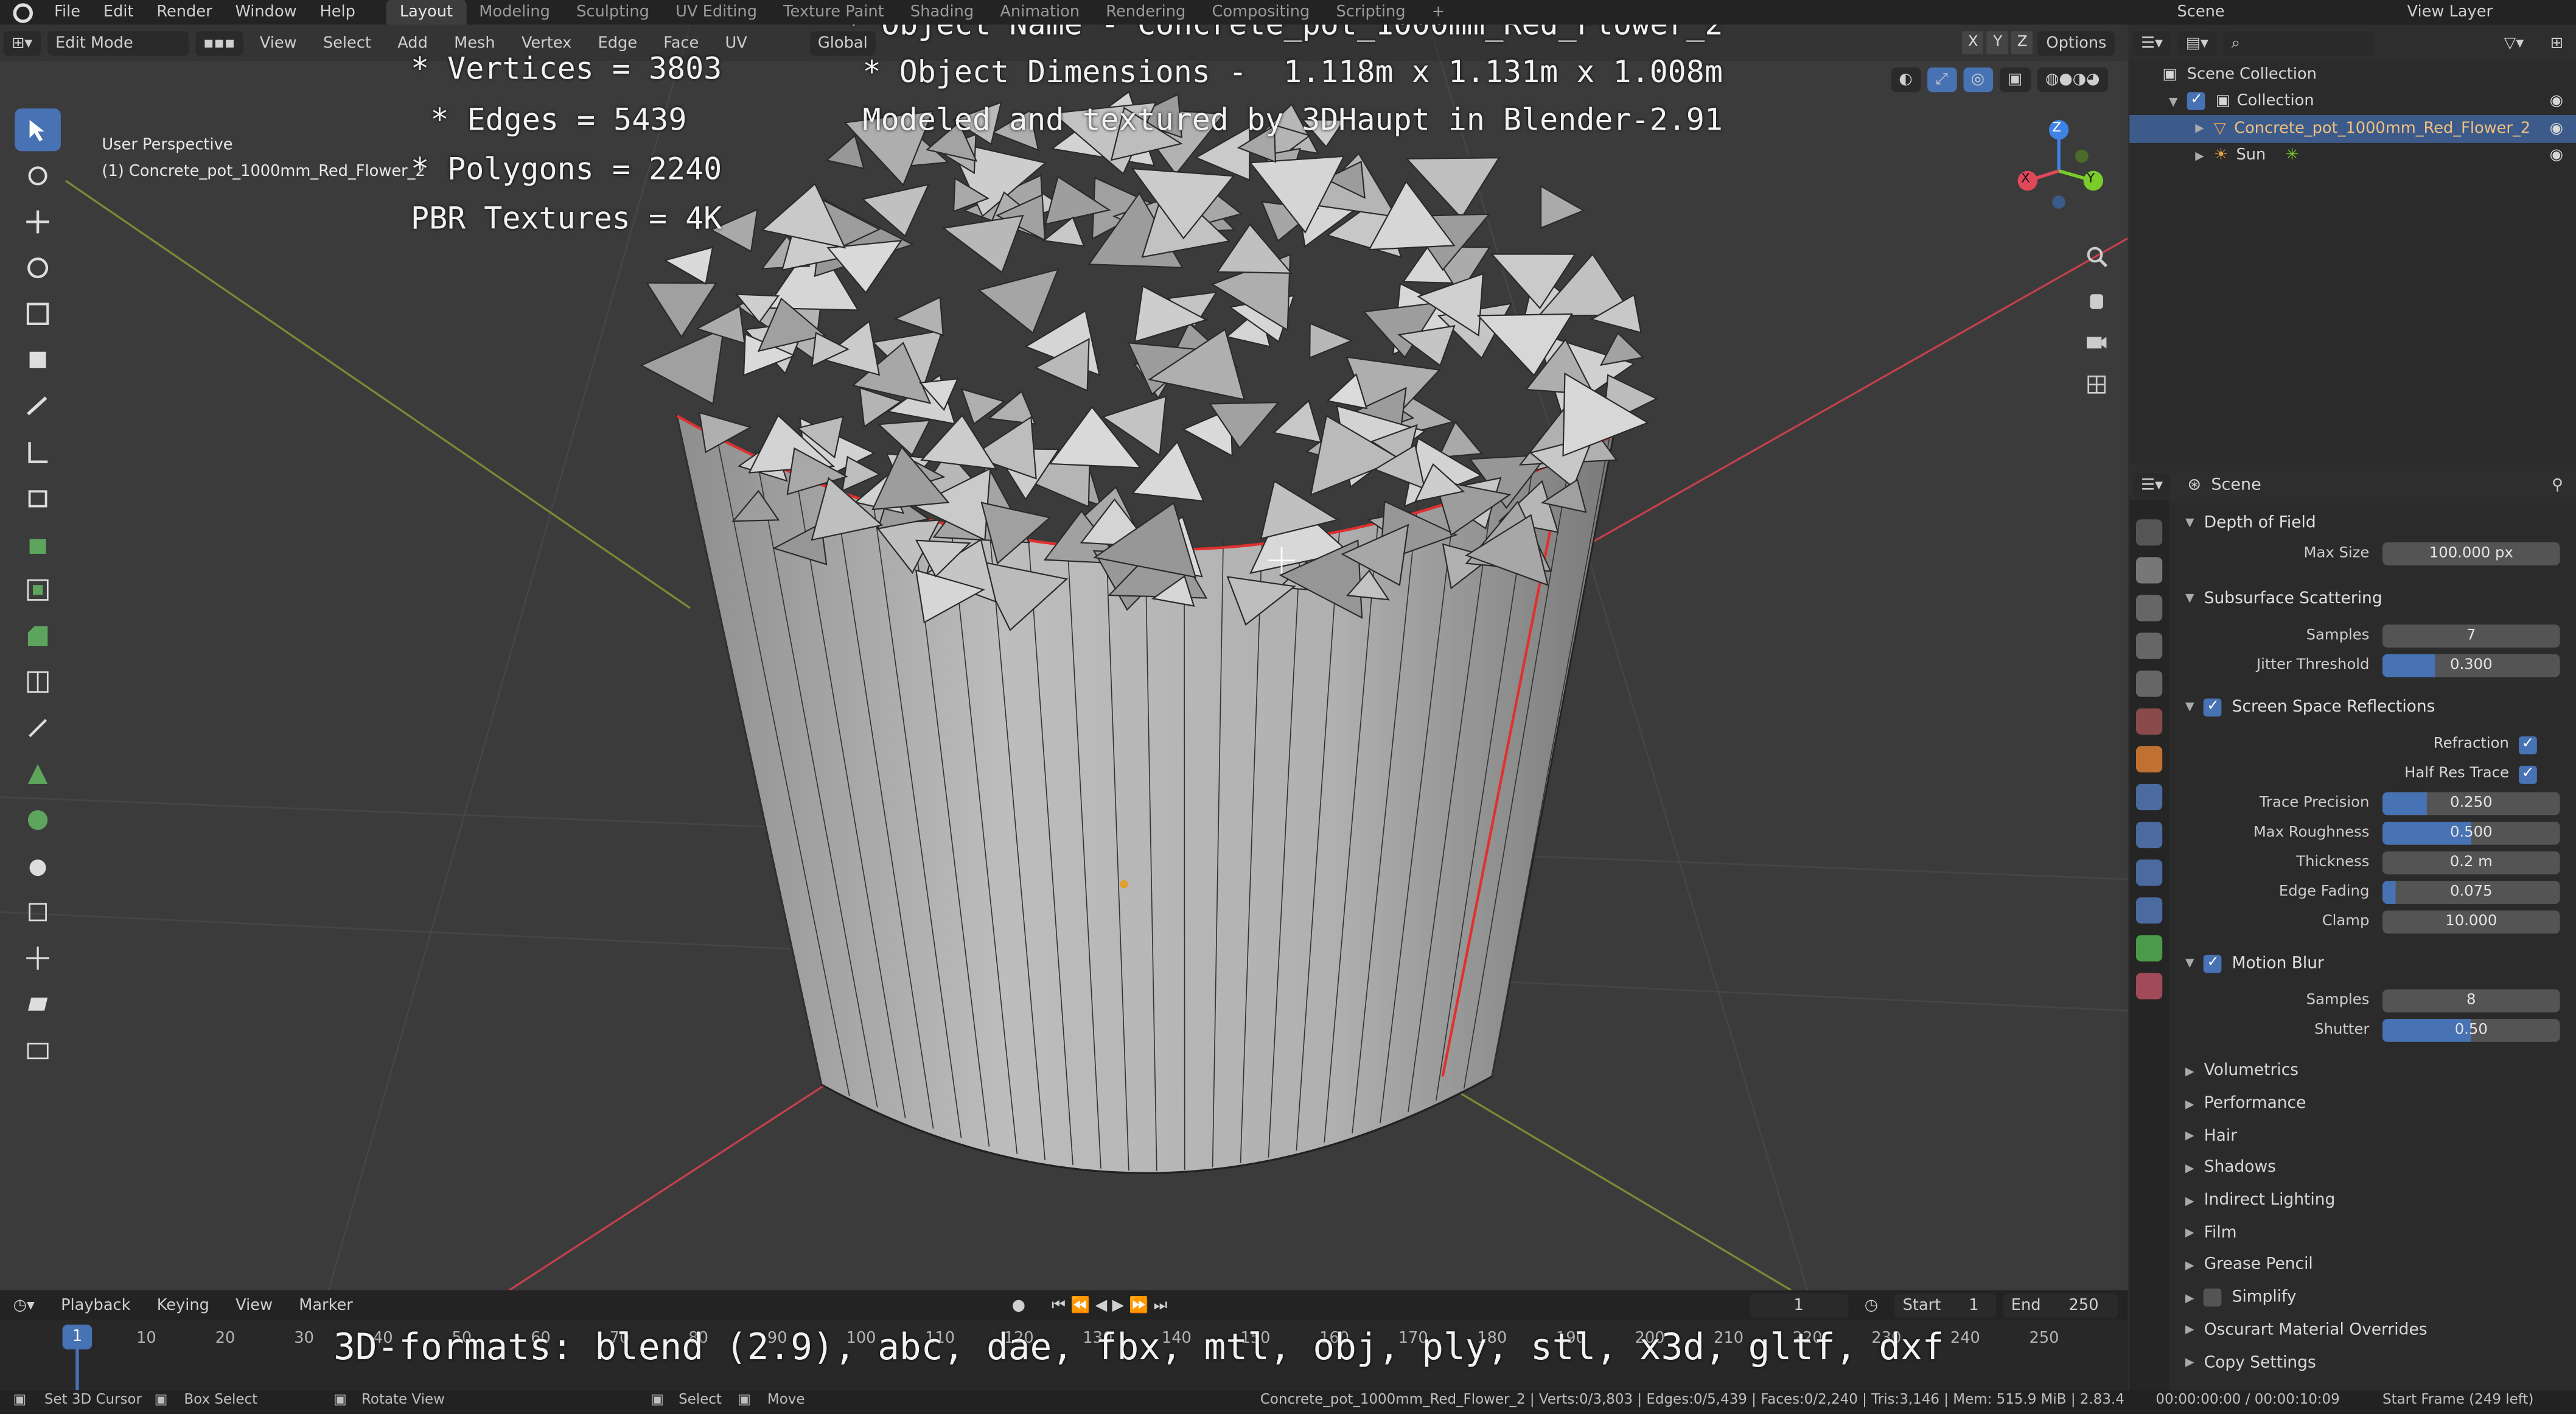 This screenshot has width=2576, height=1414. What do you see at coordinates (2486, 12) in the screenshot?
I see `view-layer-selector: View Layer` at bounding box center [2486, 12].